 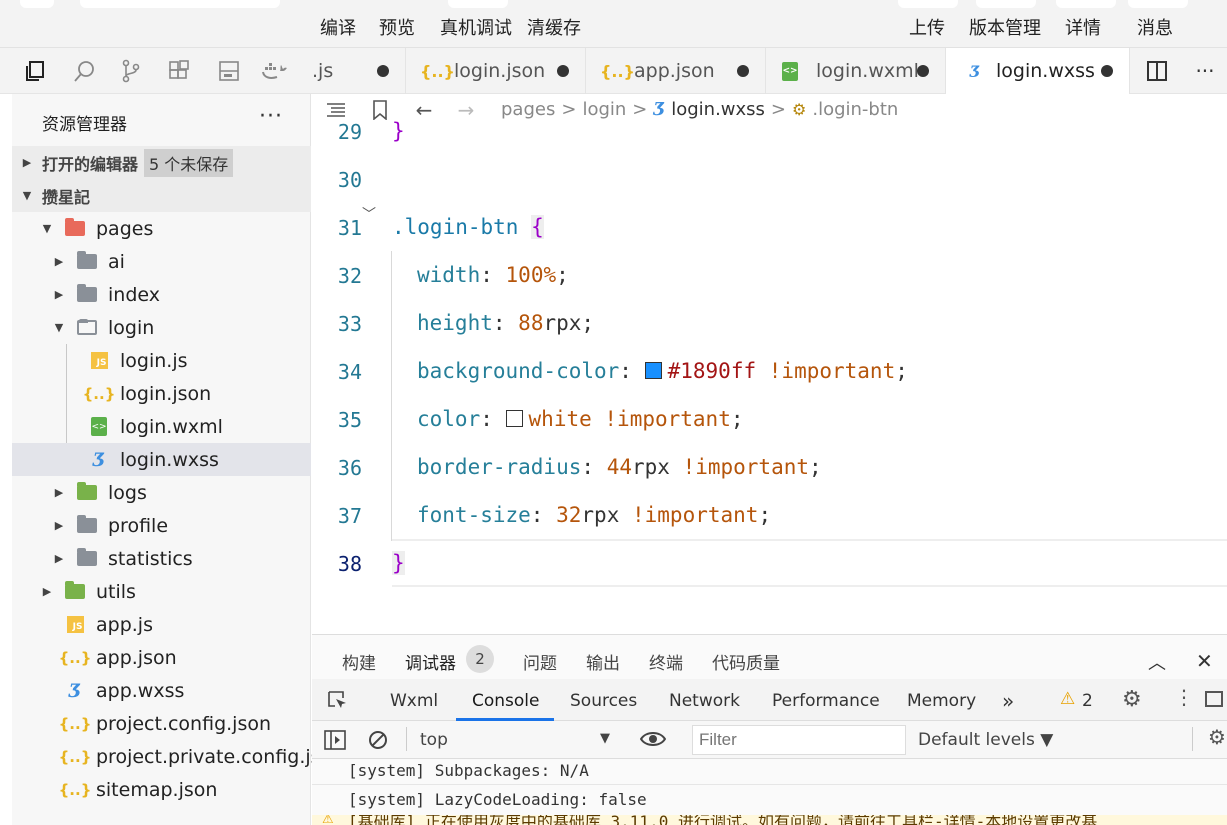 I want to click on tree-item-project-config: {..} project.config.json, so click(x=161, y=723).